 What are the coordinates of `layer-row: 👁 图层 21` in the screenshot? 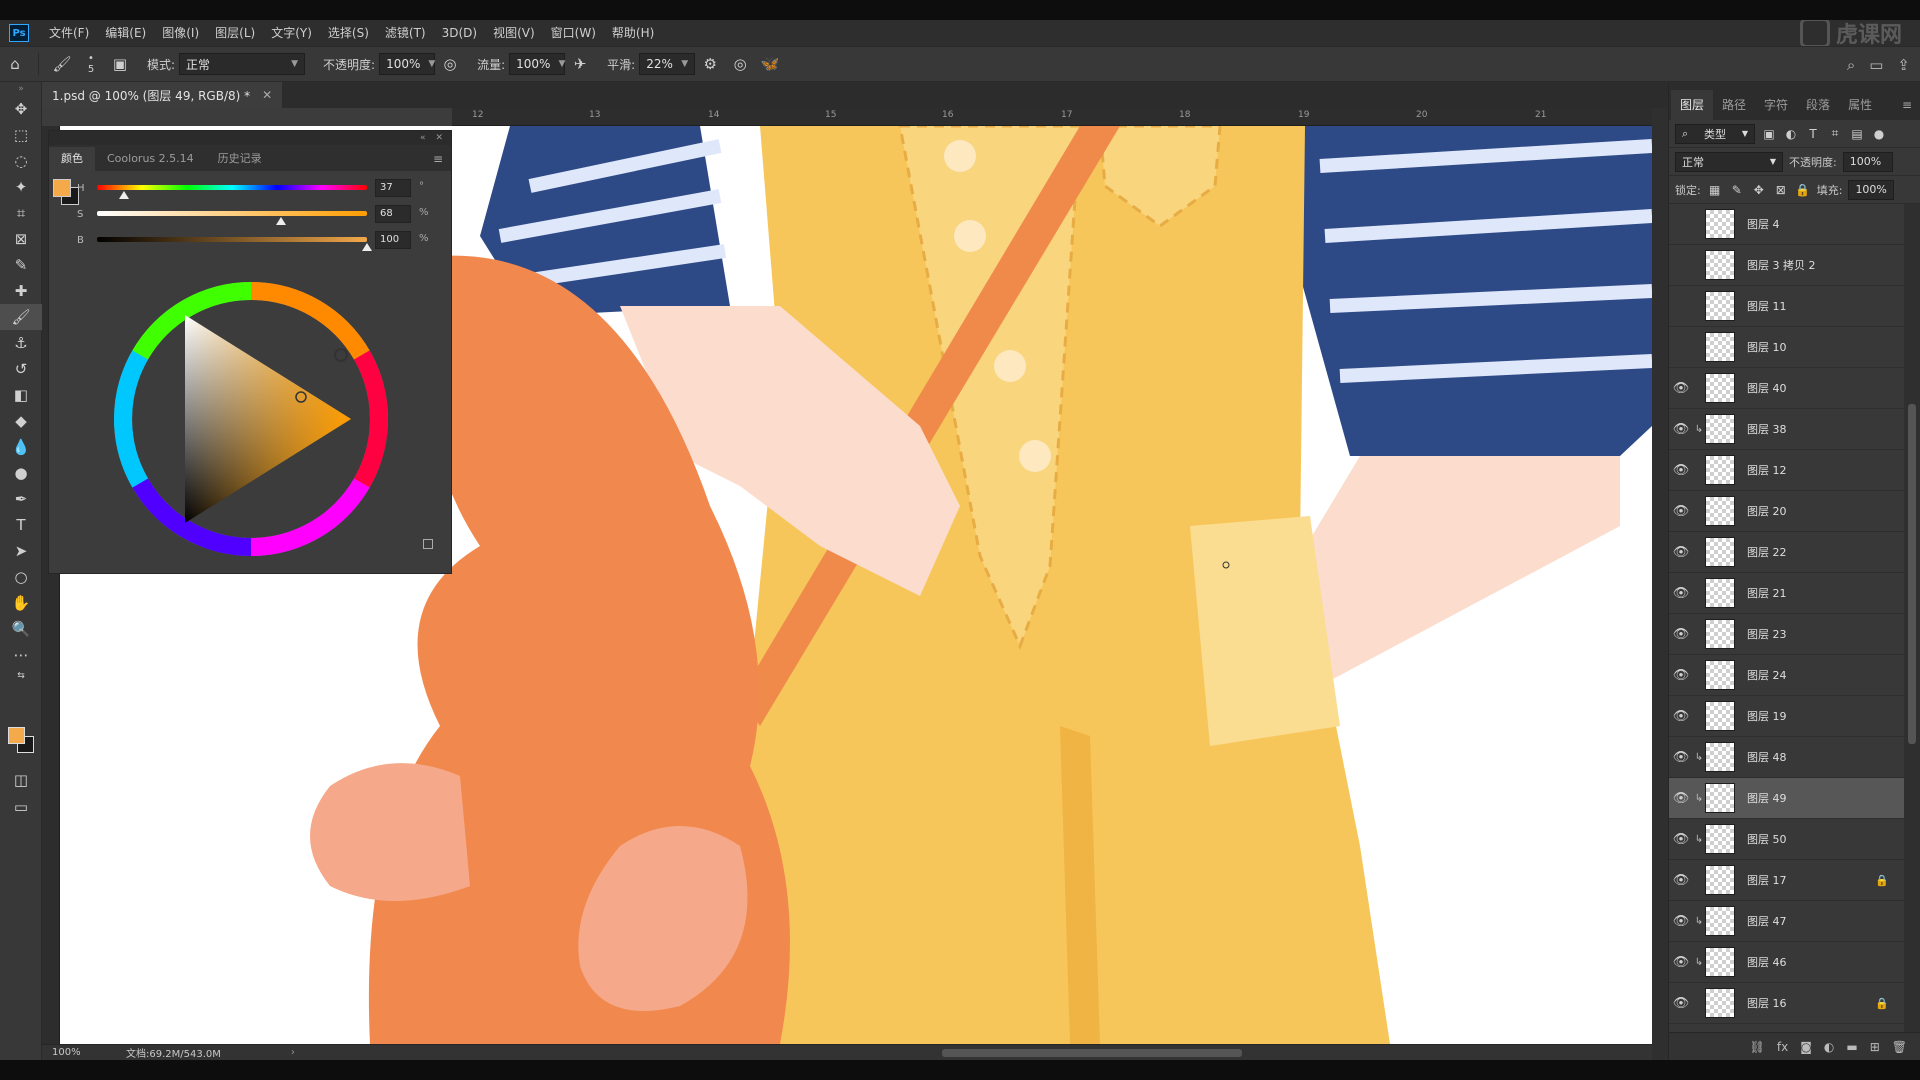 It's located at (1787, 593).